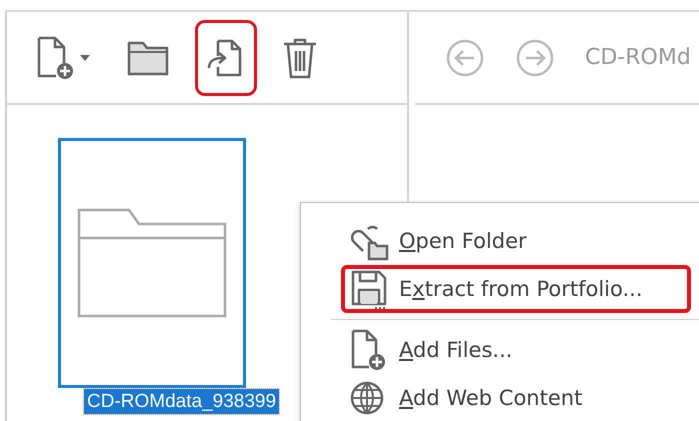 This screenshot has width=699, height=421. What do you see at coordinates (638, 57) in the screenshot?
I see `breadcrumb-path: CD-ROMd` at bounding box center [638, 57].